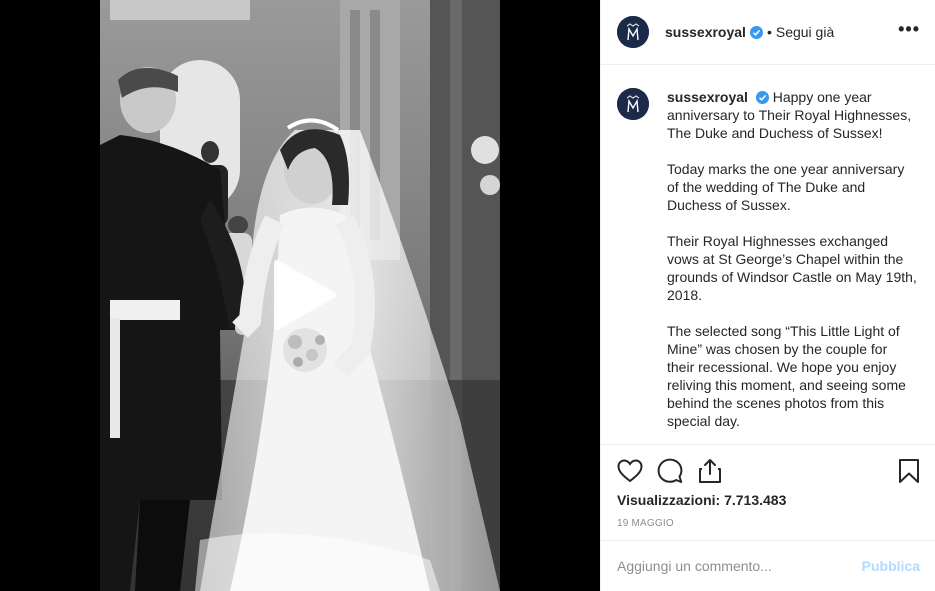  What do you see at coordinates (710, 471) in the screenshot?
I see `share-icon` at bounding box center [710, 471].